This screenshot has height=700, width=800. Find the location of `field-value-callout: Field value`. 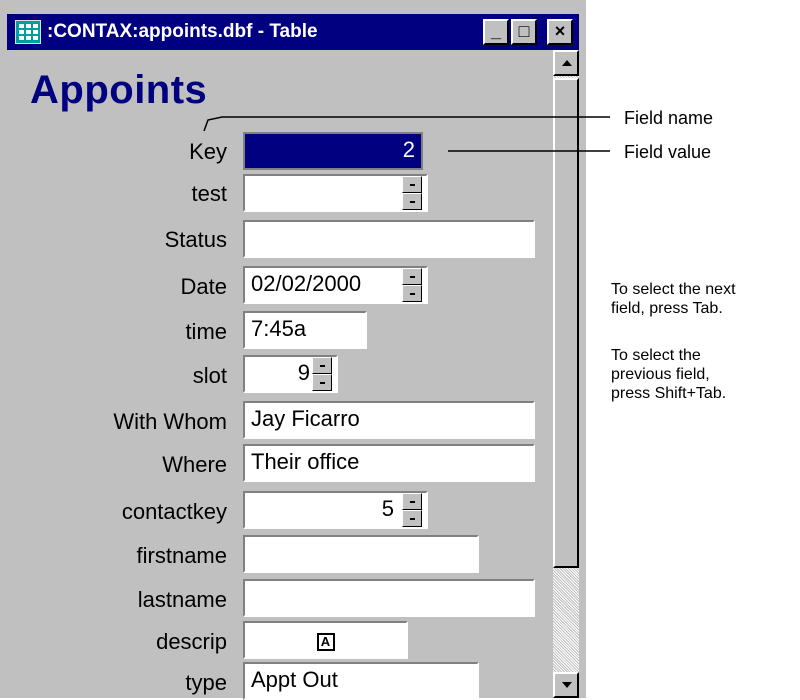

field-value-callout: Field value is located at coordinates (668, 152).